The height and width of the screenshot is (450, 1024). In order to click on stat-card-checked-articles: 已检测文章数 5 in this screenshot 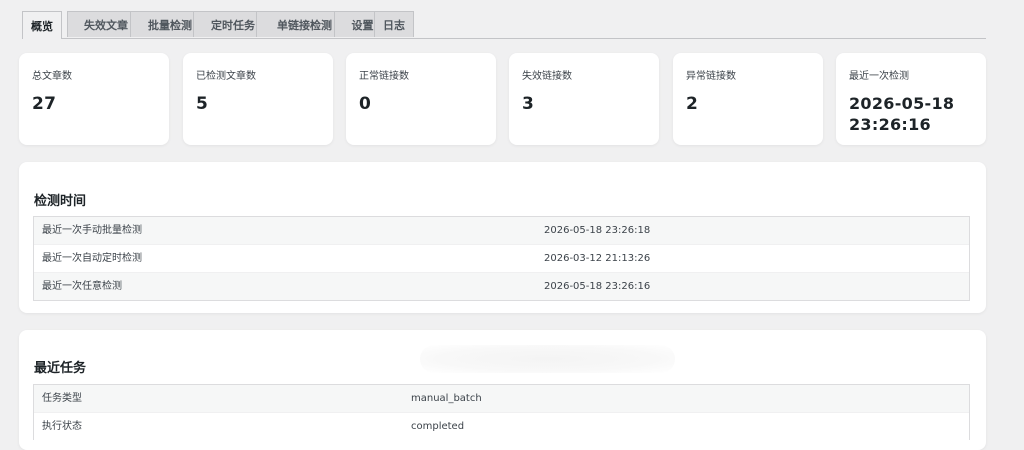, I will do `click(258, 99)`.